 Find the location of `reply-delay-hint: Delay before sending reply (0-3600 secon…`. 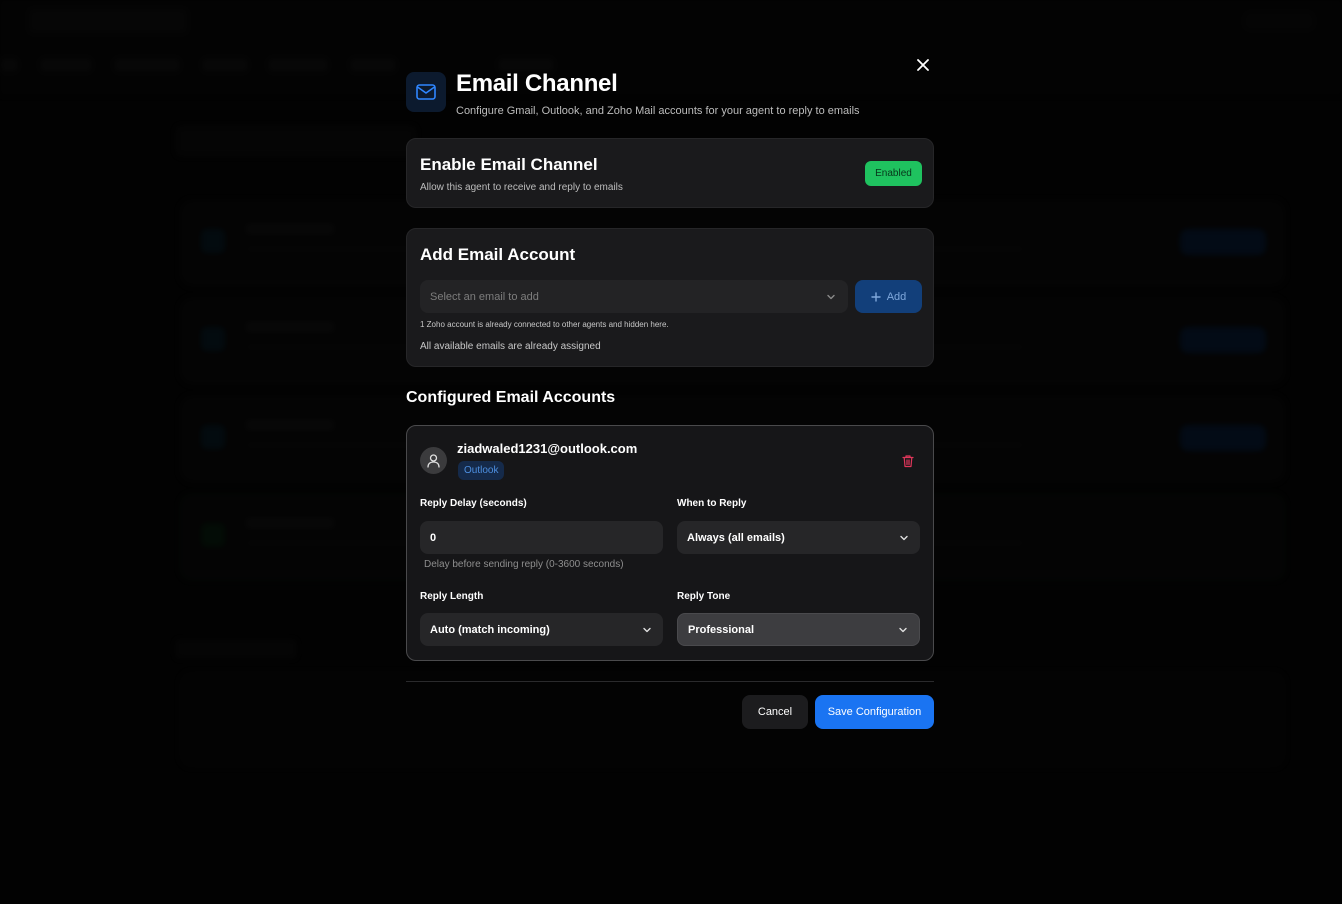

reply-delay-hint: Delay before sending reply (0-3600 secon… is located at coordinates (524, 564).